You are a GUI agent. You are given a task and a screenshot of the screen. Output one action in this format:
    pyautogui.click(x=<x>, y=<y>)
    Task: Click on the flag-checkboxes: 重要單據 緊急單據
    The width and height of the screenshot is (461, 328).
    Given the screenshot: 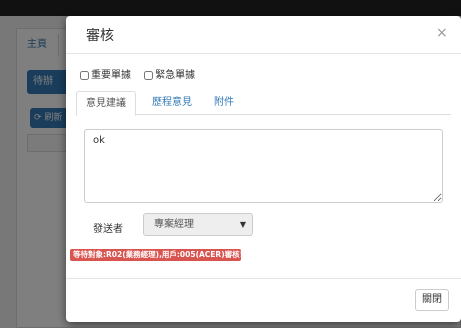 What is the action you would take?
    pyautogui.click(x=142, y=73)
    